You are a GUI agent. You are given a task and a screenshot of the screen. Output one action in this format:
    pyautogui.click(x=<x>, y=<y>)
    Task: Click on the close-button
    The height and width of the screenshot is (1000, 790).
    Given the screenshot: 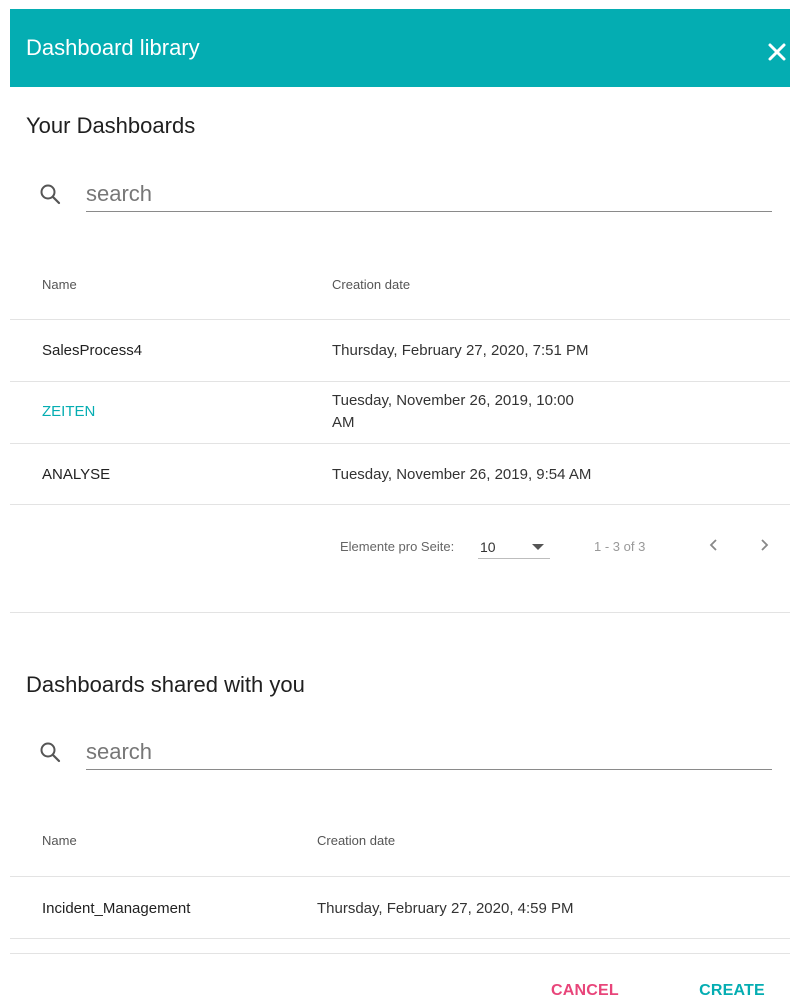 What is the action you would take?
    pyautogui.click(x=777, y=52)
    